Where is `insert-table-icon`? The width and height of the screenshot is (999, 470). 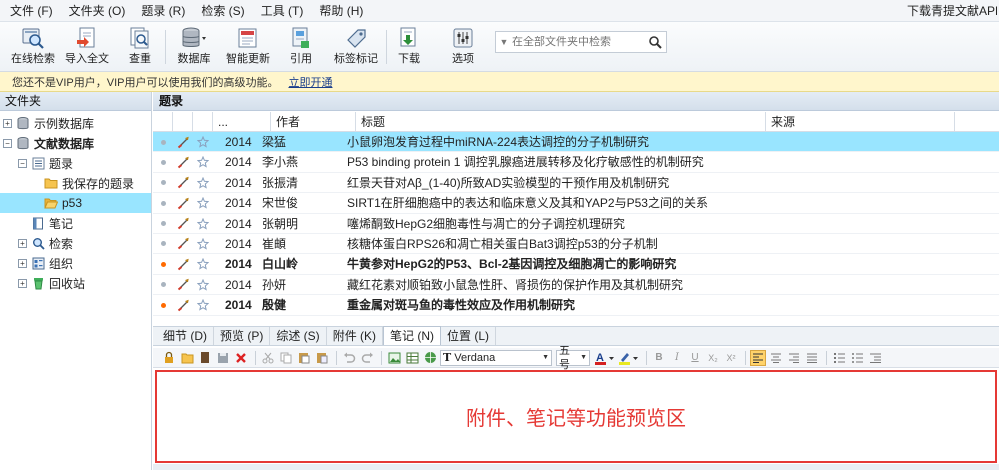
insert-table-icon is located at coordinates (412, 358).